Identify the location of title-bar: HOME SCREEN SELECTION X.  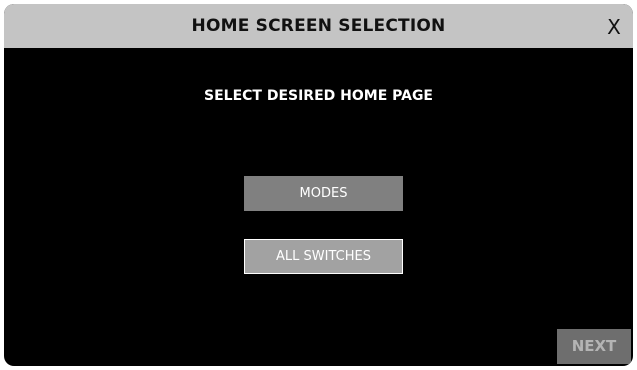
(318, 26).